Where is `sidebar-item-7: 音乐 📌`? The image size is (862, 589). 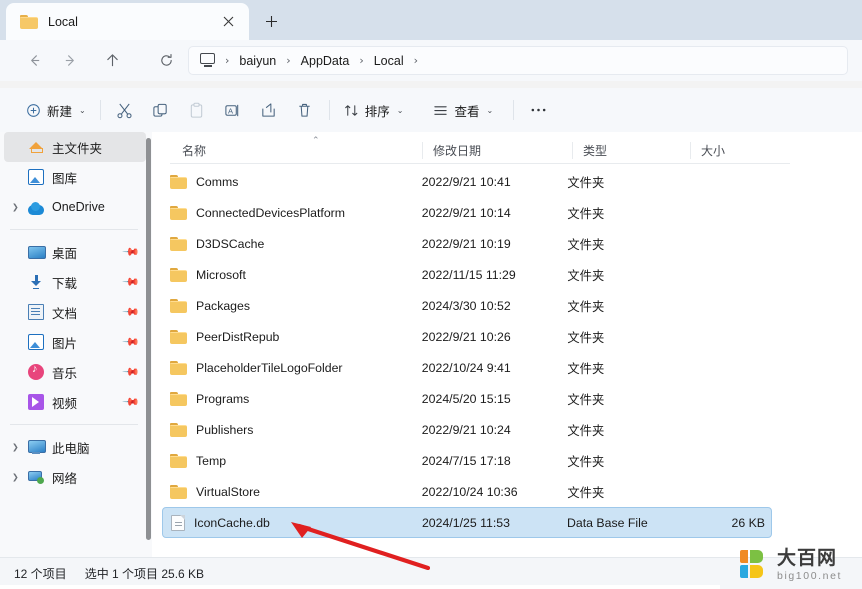 sidebar-item-7: 音乐 📌 is located at coordinates (75, 372).